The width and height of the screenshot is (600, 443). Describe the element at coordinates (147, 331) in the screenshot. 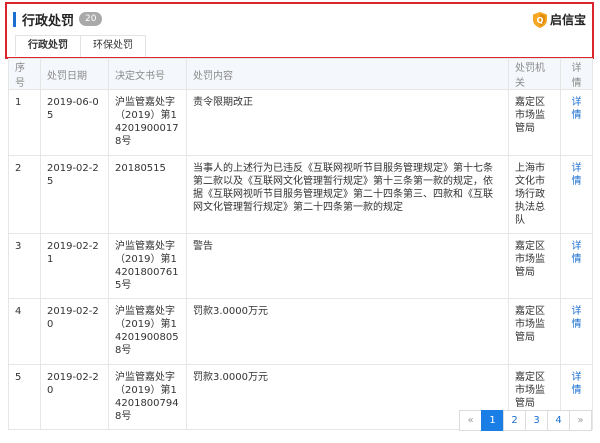

I see `cell-doc-number: 沪监管嘉处字（2019）第142019008058号` at that location.